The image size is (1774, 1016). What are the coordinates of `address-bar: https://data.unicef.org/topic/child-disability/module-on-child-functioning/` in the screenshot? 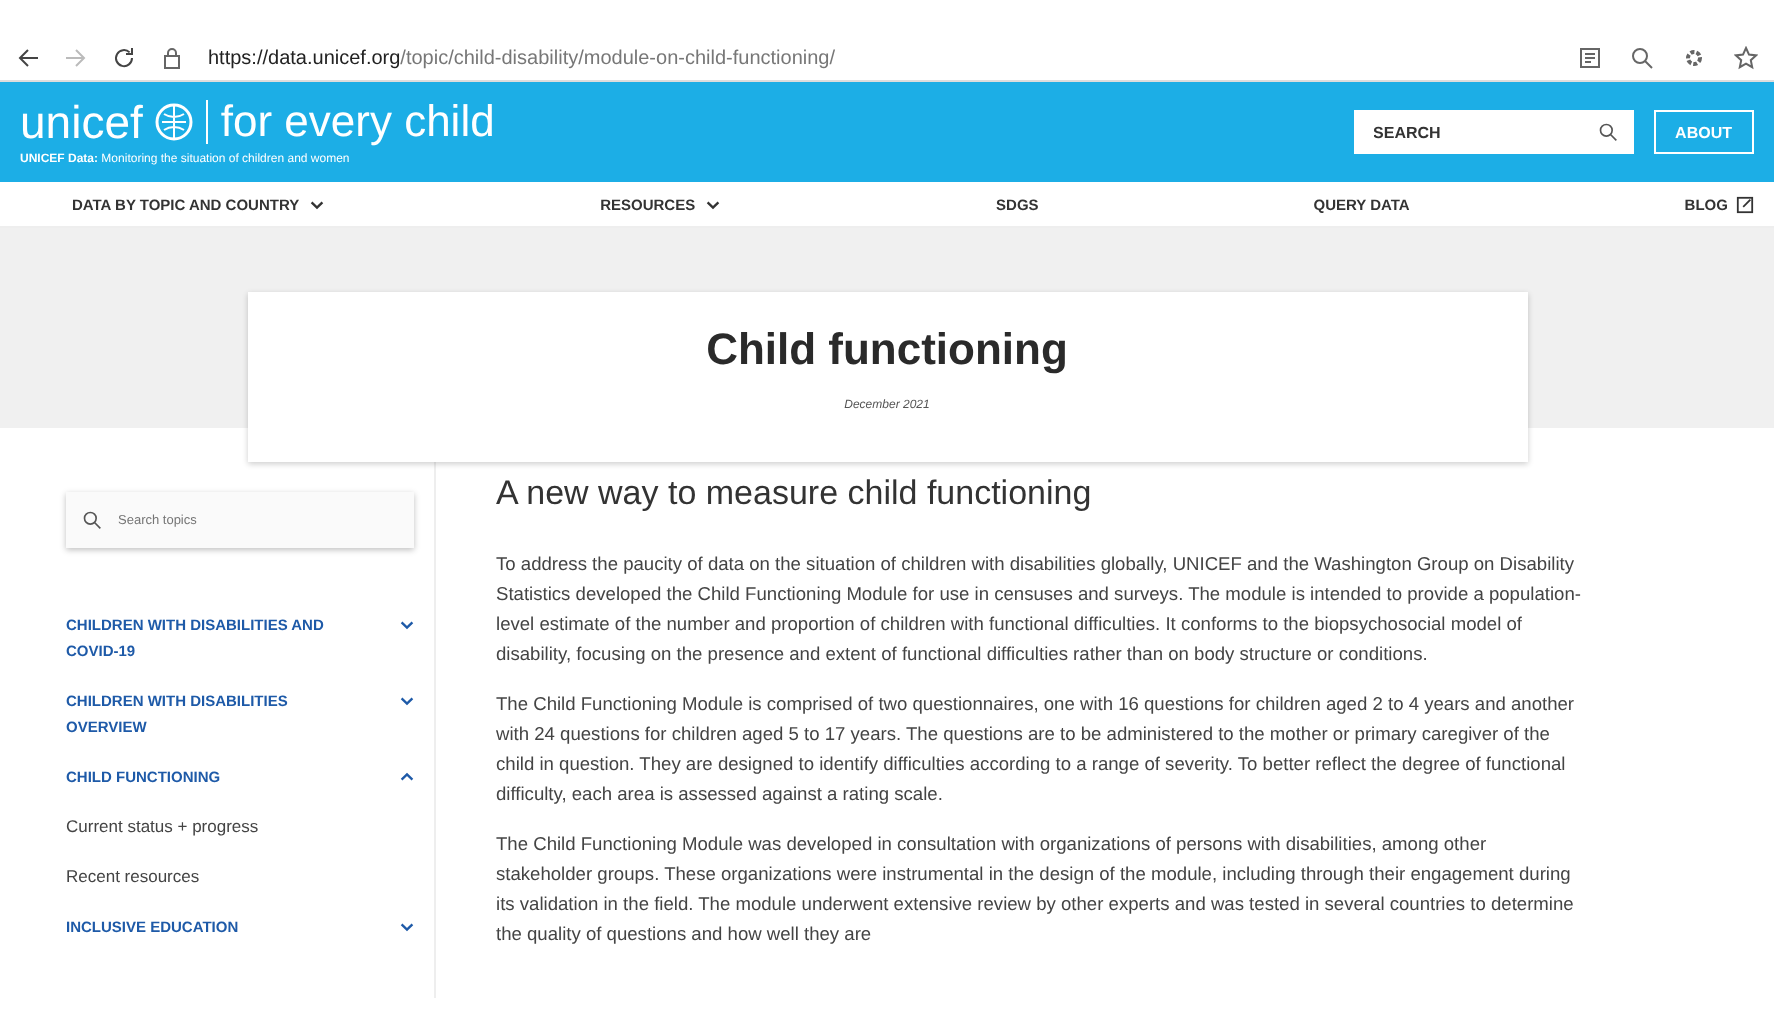 It's located at (881, 58).